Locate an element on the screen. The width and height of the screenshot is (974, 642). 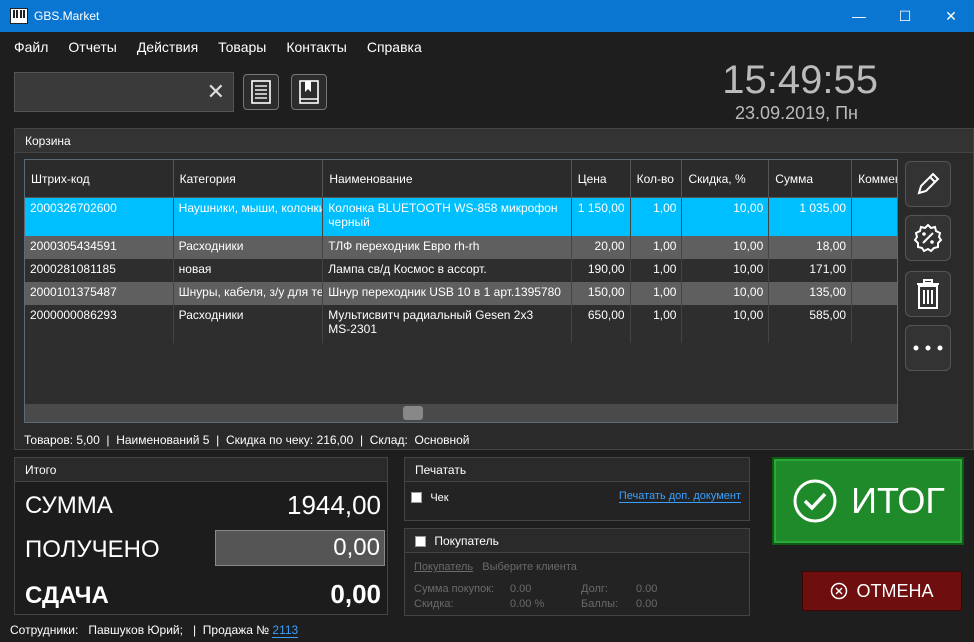
menu-actions: Действия is located at coordinates (167, 47).